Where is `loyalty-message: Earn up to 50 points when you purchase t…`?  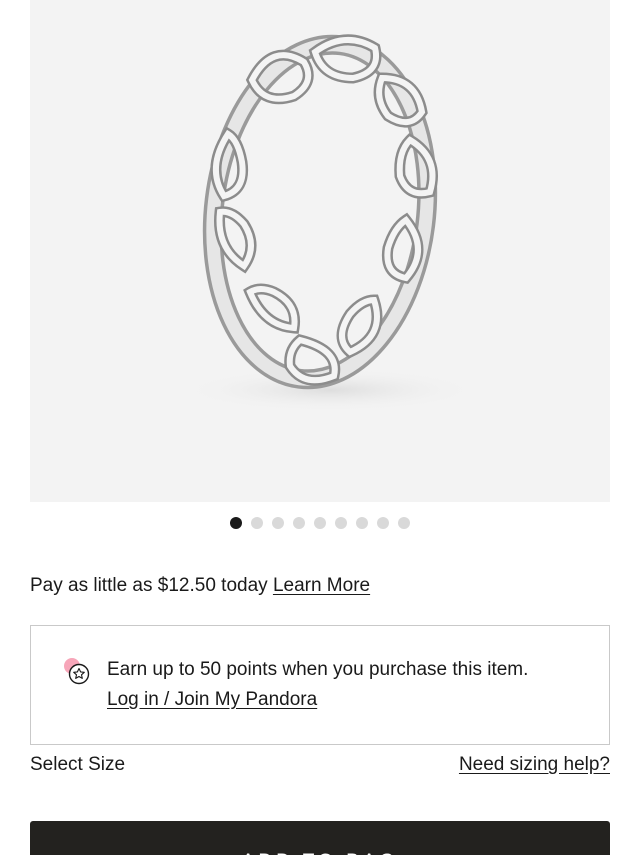 loyalty-message: Earn up to 50 points when you purchase t… is located at coordinates (318, 669).